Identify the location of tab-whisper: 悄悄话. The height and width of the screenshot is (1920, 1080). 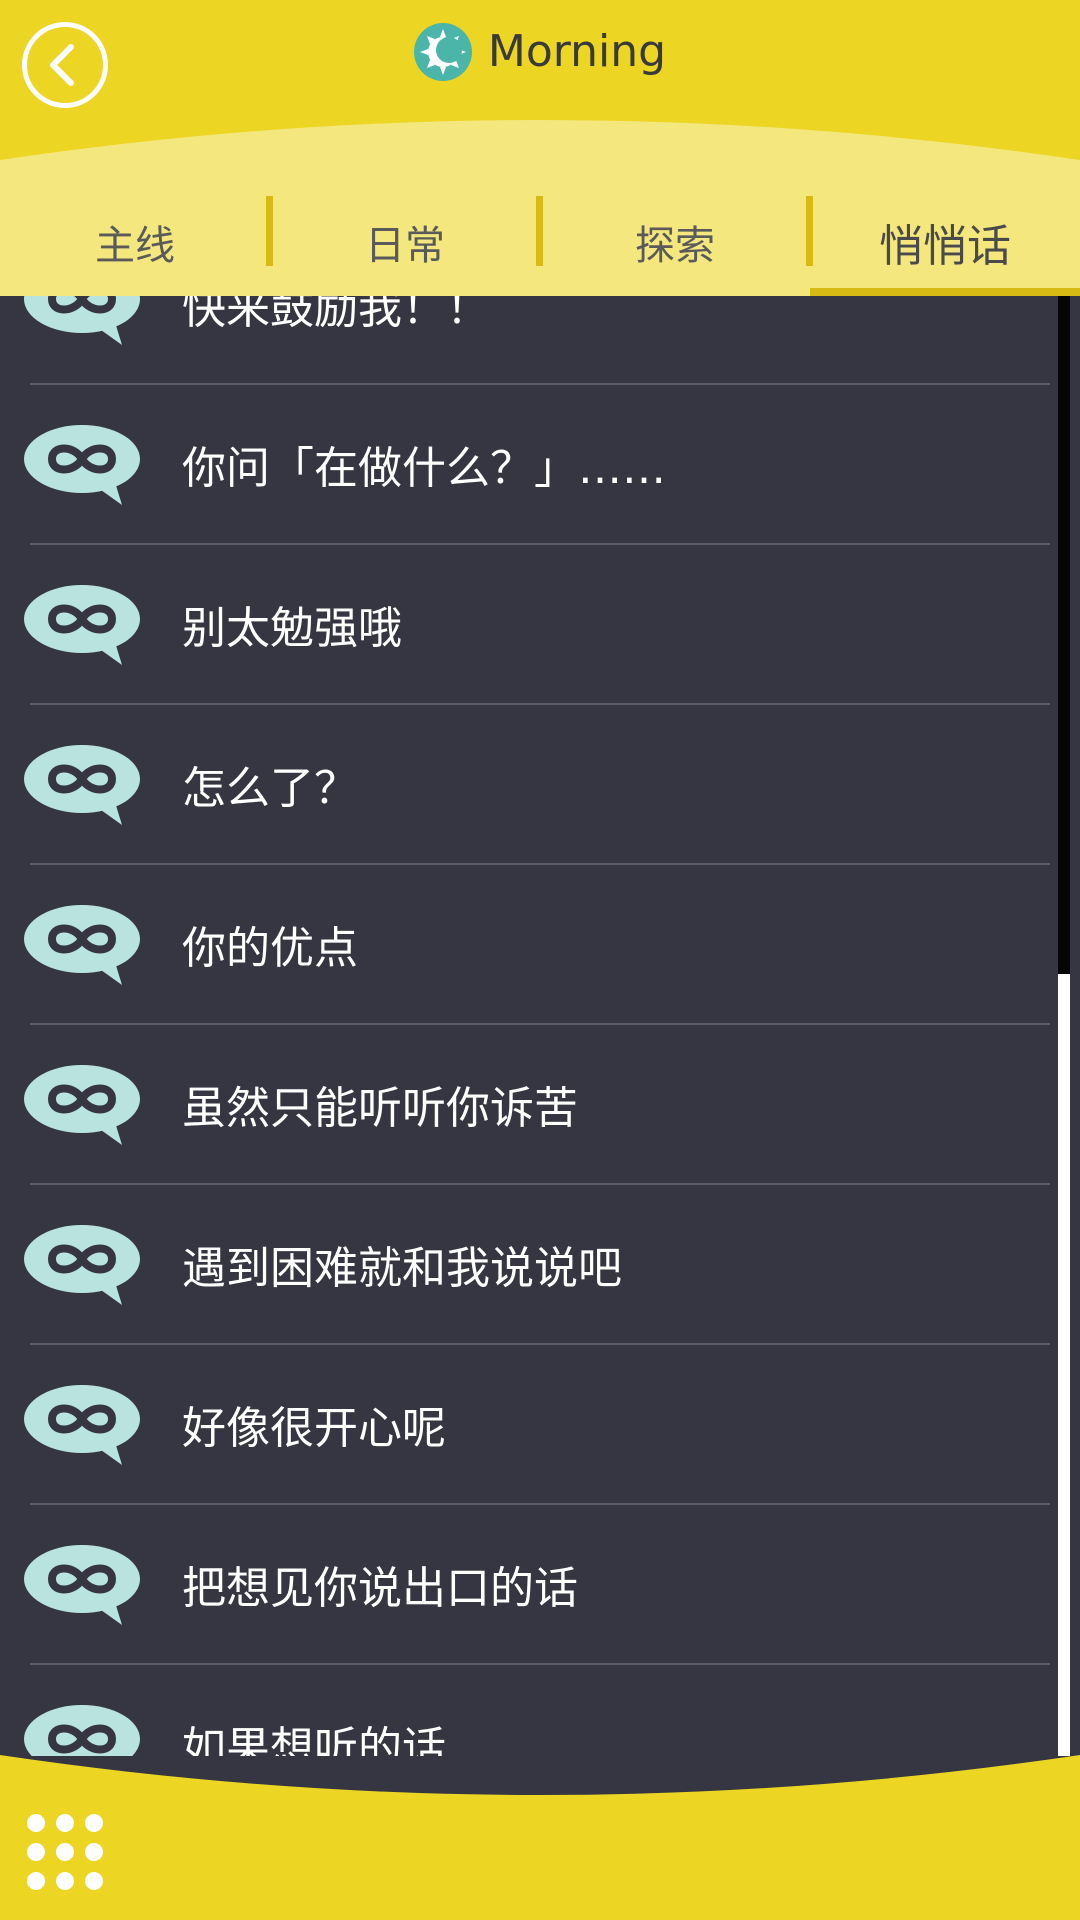
(945, 242).